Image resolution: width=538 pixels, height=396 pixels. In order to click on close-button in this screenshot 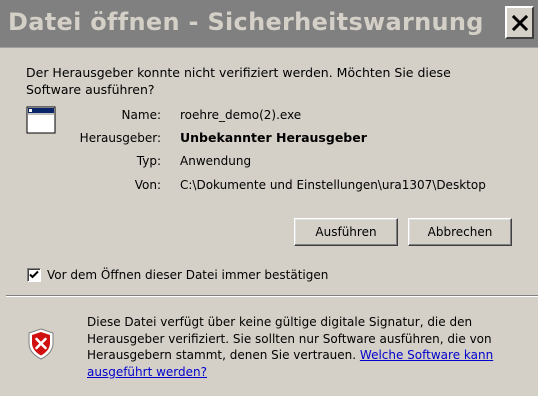, I will do `click(519, 22)`.